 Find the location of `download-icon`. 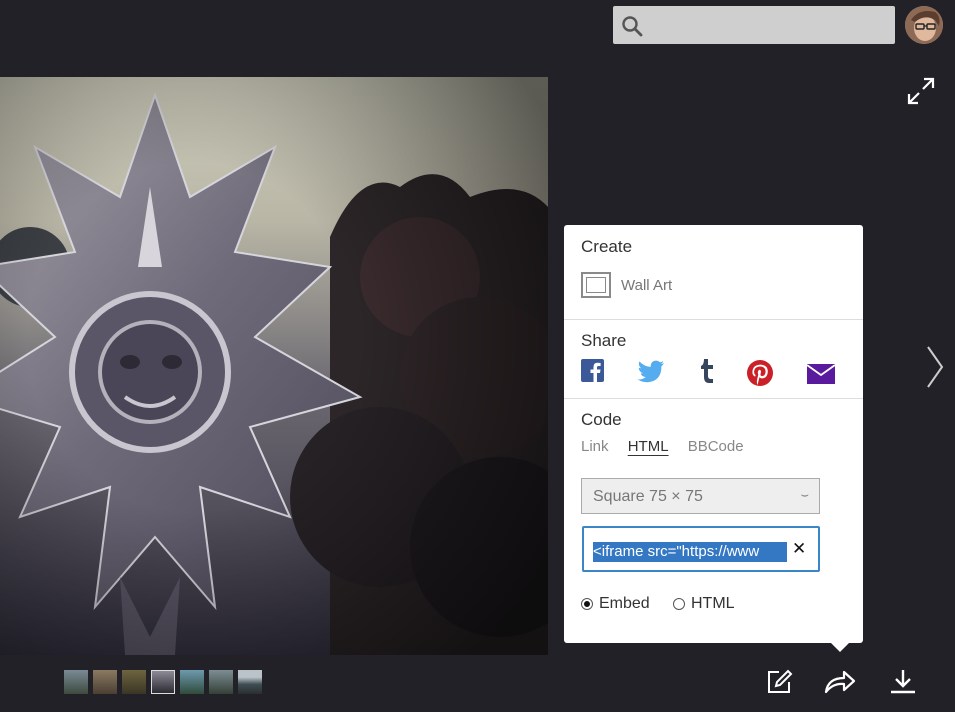

download-icon is located at coordinates (903, 682).